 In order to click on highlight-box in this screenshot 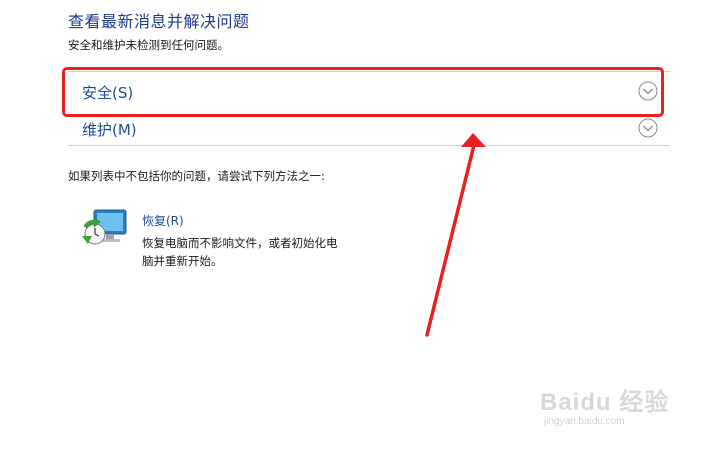, I will do `click(363, 92)`.